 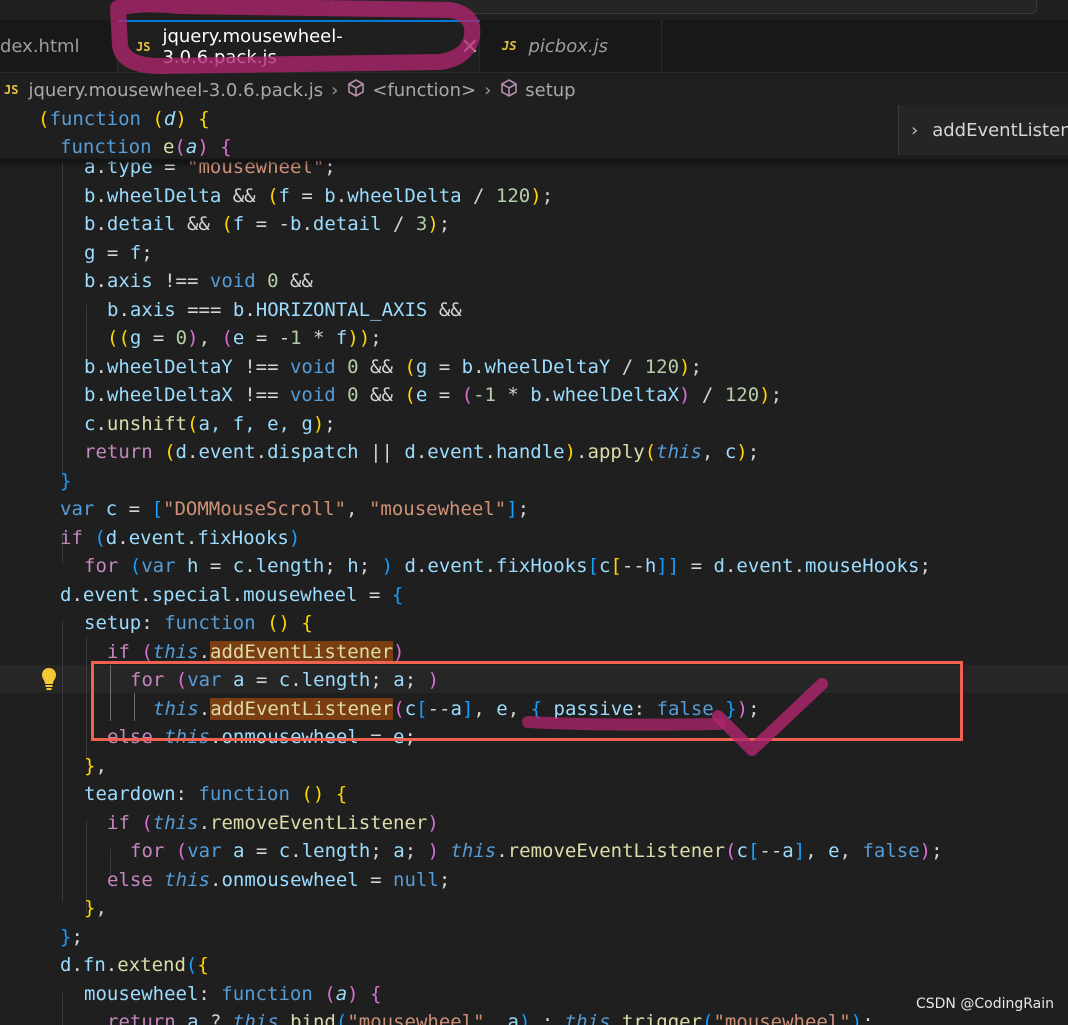 What do you see at coordinates (198, 623) in the screenshot?
I see `code-line: setup: function () {` at bounding box center [198, 623].